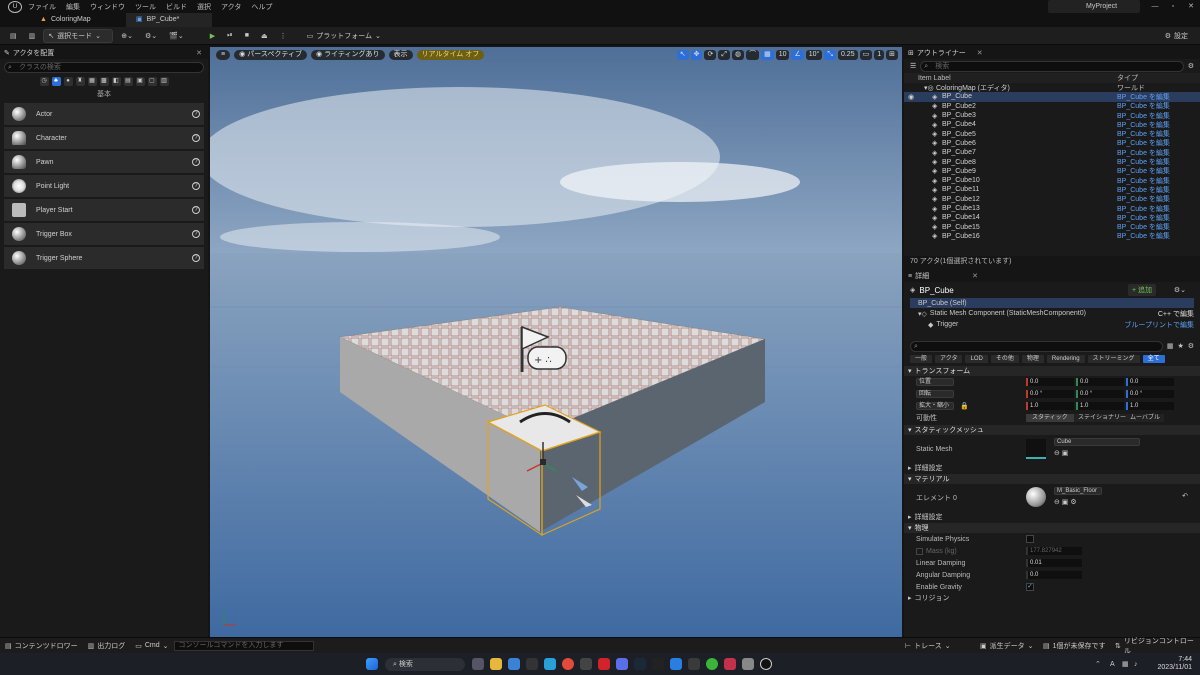 This screenshot has height=675, width=1200. Describe the element at coordinates (1052, 143) in the screenshot. I see `outliner-row: ◈ BP_Cube6 BP_Cube を編集` at that location.